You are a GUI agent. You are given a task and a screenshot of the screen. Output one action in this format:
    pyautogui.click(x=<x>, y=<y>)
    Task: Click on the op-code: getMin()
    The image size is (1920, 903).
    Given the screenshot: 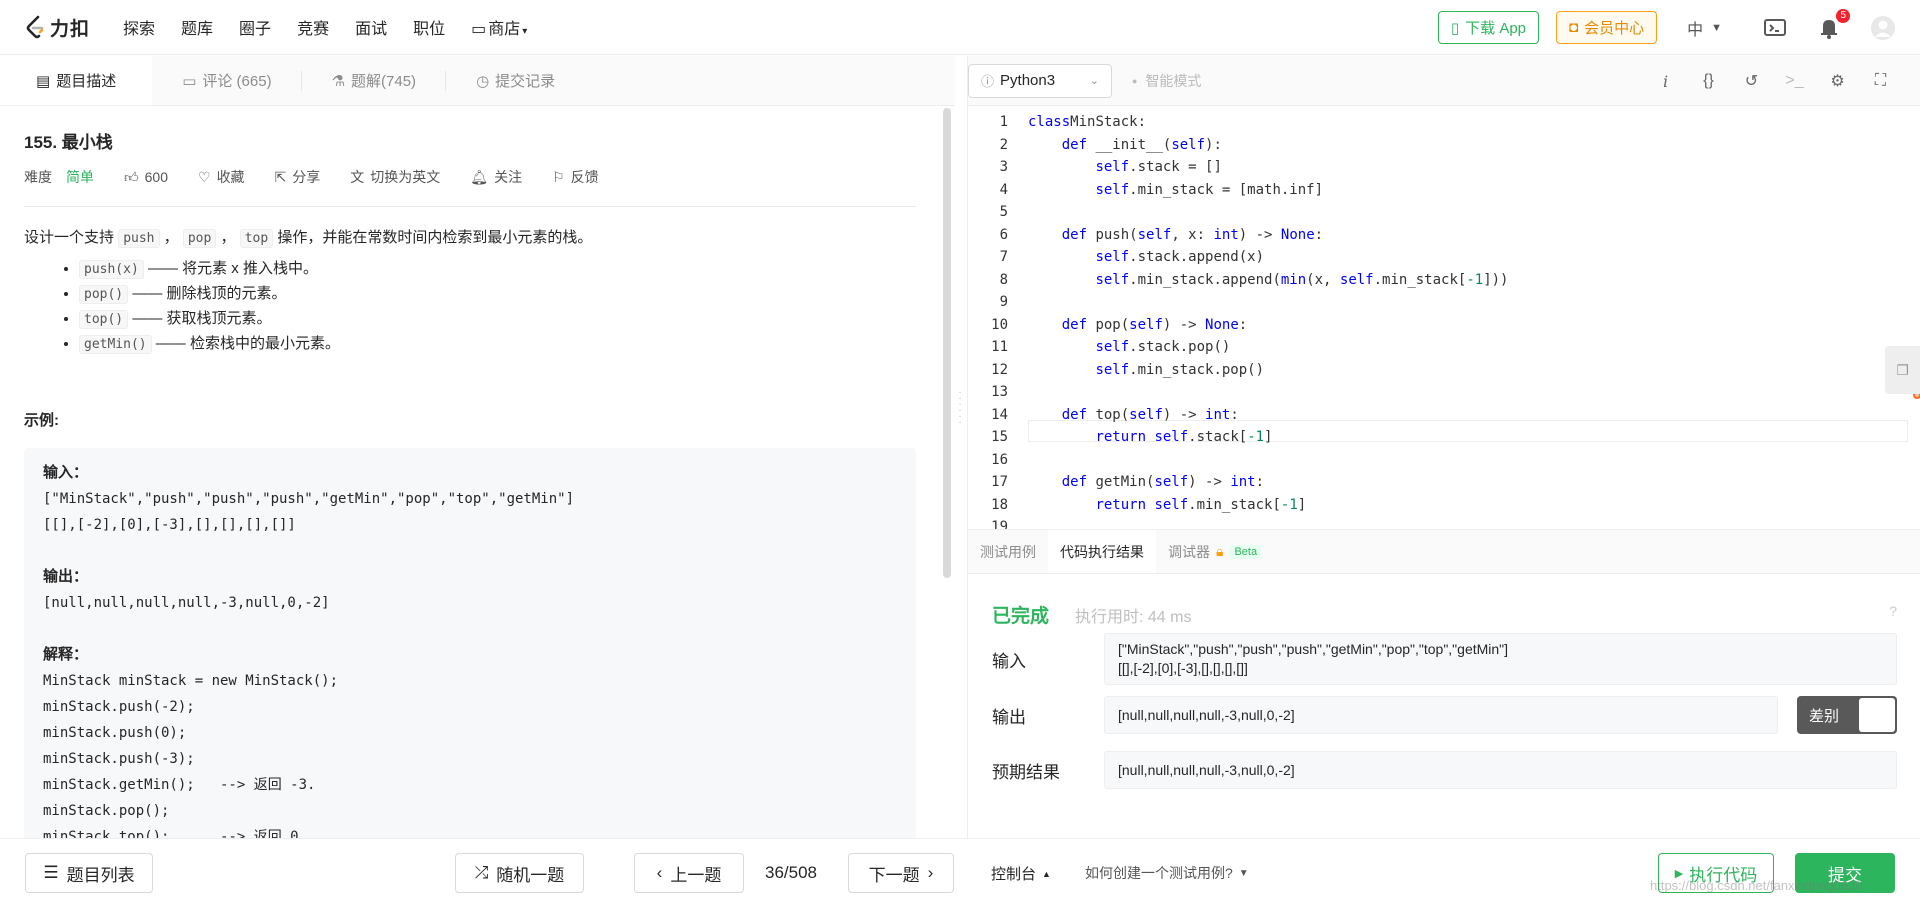 What is the action you would take?
    pyautogui.click(x=115, y=344)
    